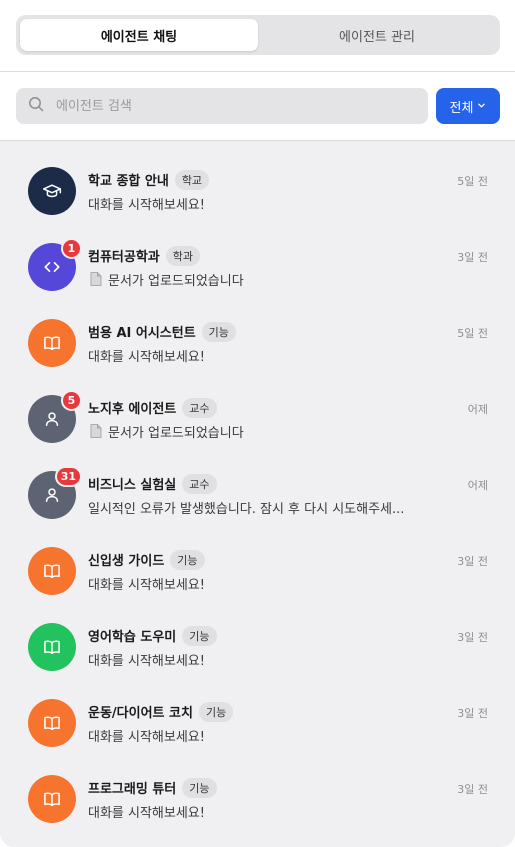 The image size is (515, 847). I want to click on name-line: 영어학습 도우미 기능, so click(253, 635).